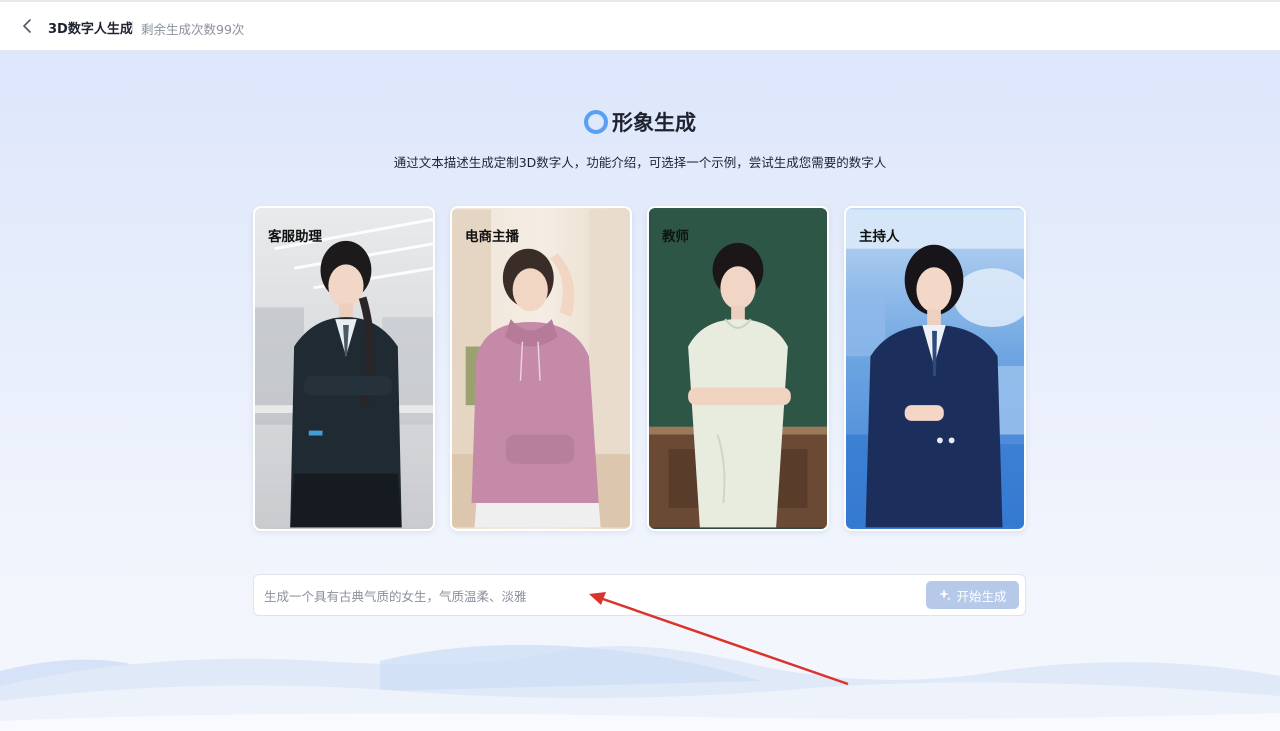 Image resolution: width=1280 pixels, height=731 pixels. What do you see at coordinates (90, 29) in the screenshot?
I see `page-title: 3D数字人生成` at bounding box center [90, 29].